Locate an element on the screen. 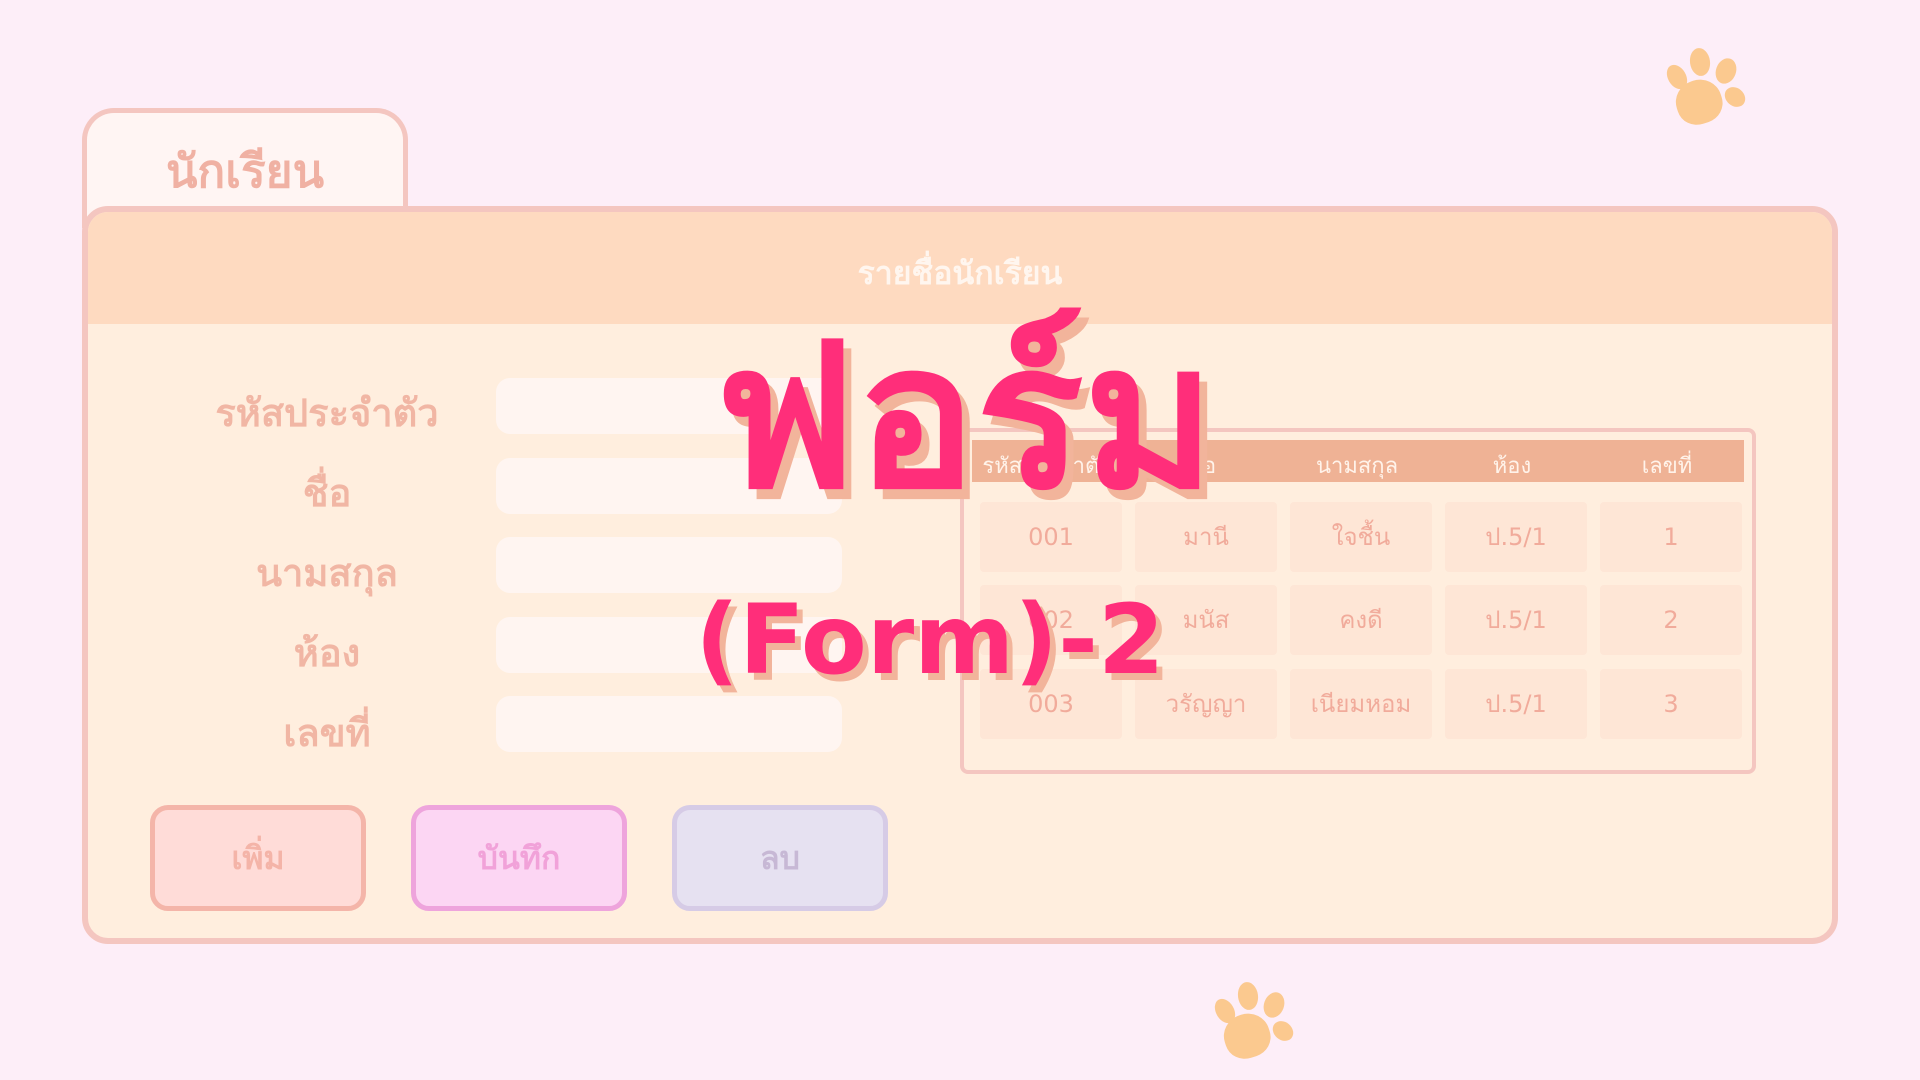 Image resolution: width=1920 pixels, height=1080 pixels. table-cell: ใจชื้น is located at coordinates (1361, 537).